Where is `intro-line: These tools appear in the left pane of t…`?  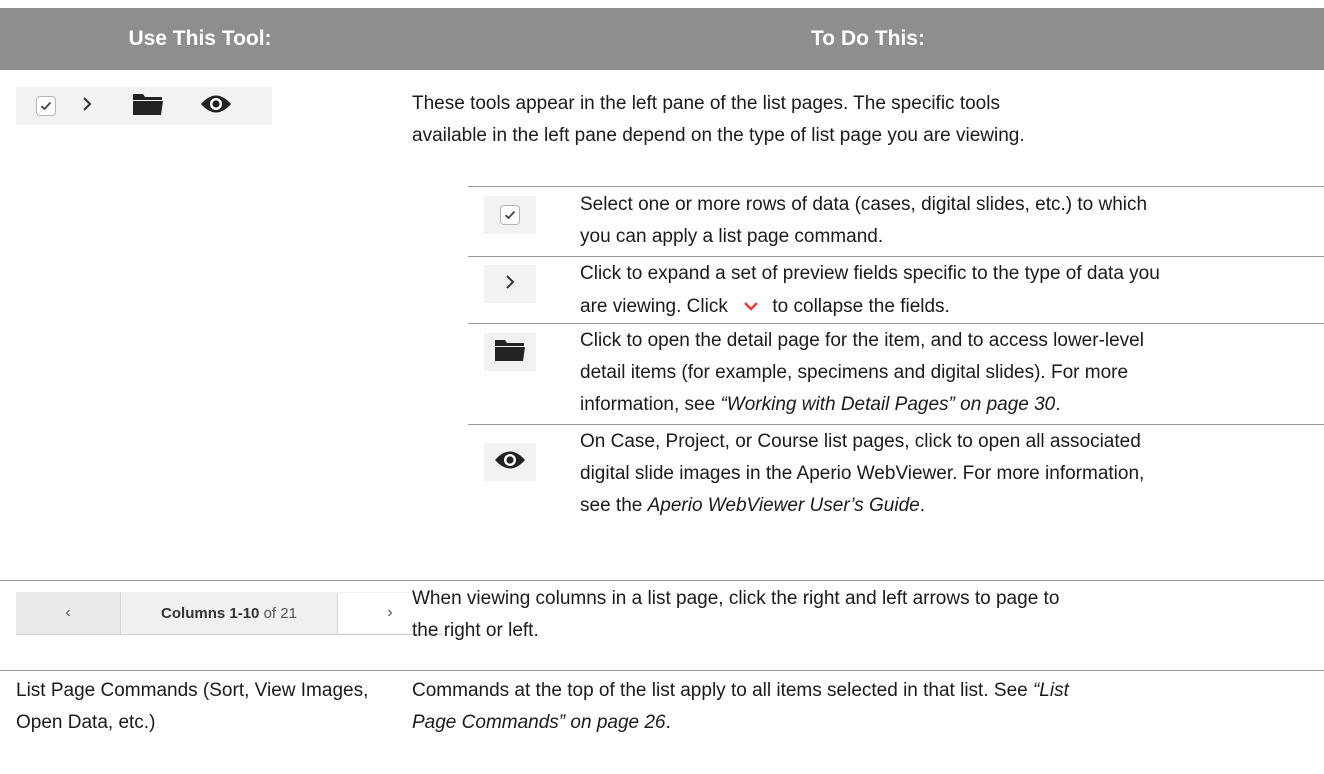
intro-line: These tools appear in the left pane of t… is located at coordinates (706, 103).